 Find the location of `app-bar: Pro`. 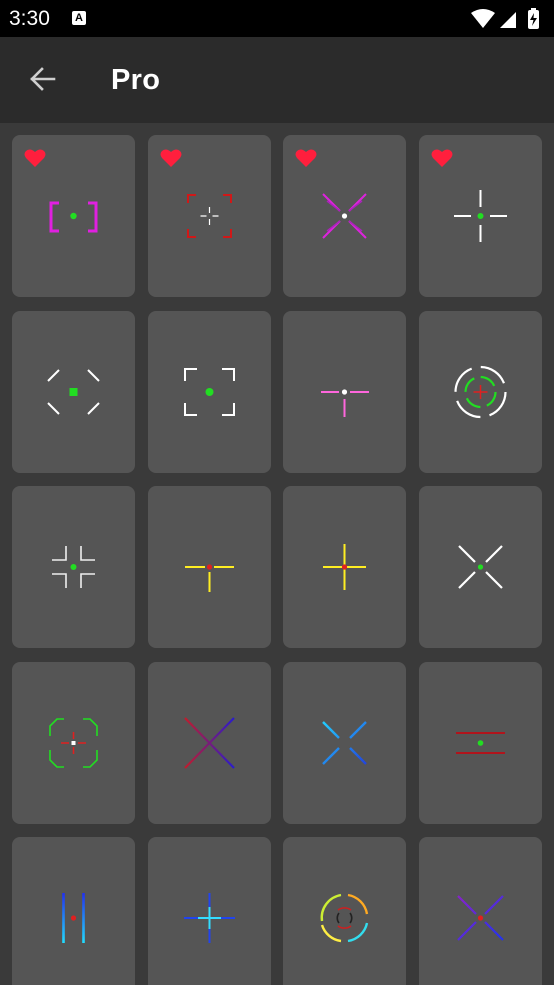

app-bar: Pro is located at coordinates (277, 80).